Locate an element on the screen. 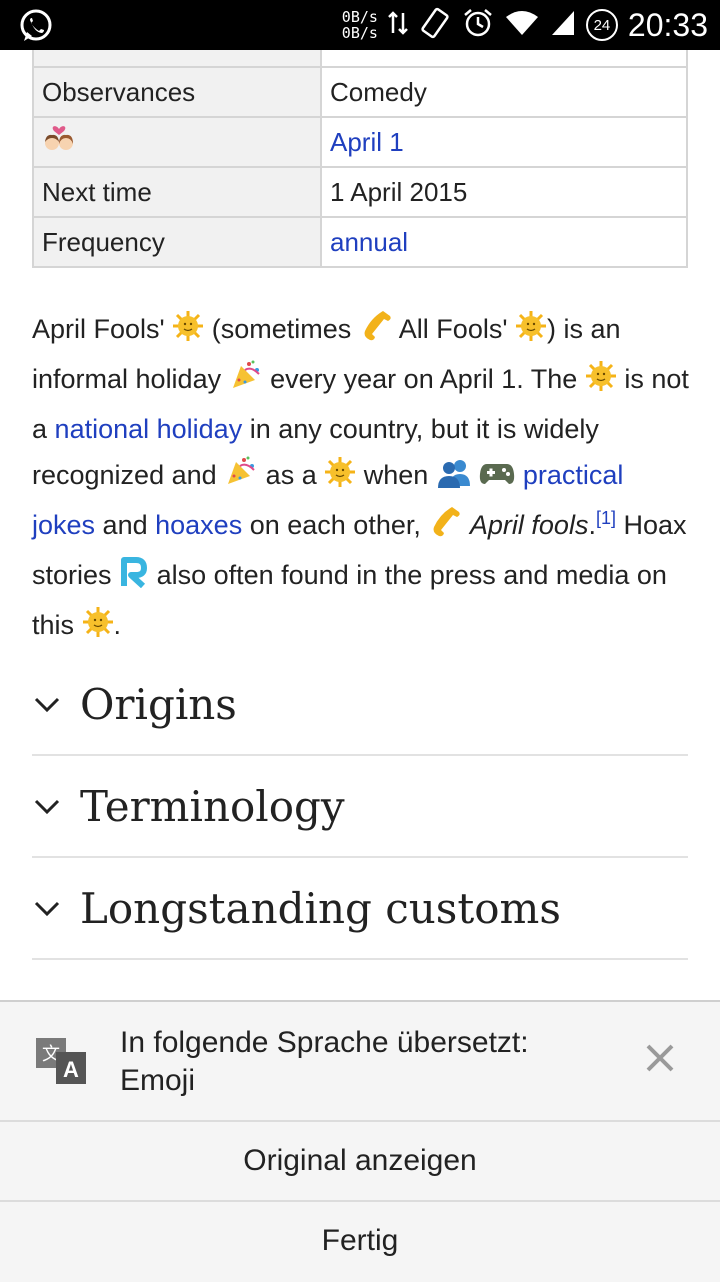 This screenshot has height=1282, width=720. translate-message-text: In folgende Sprache übersetzt: is located at coordinates (324, 1042).